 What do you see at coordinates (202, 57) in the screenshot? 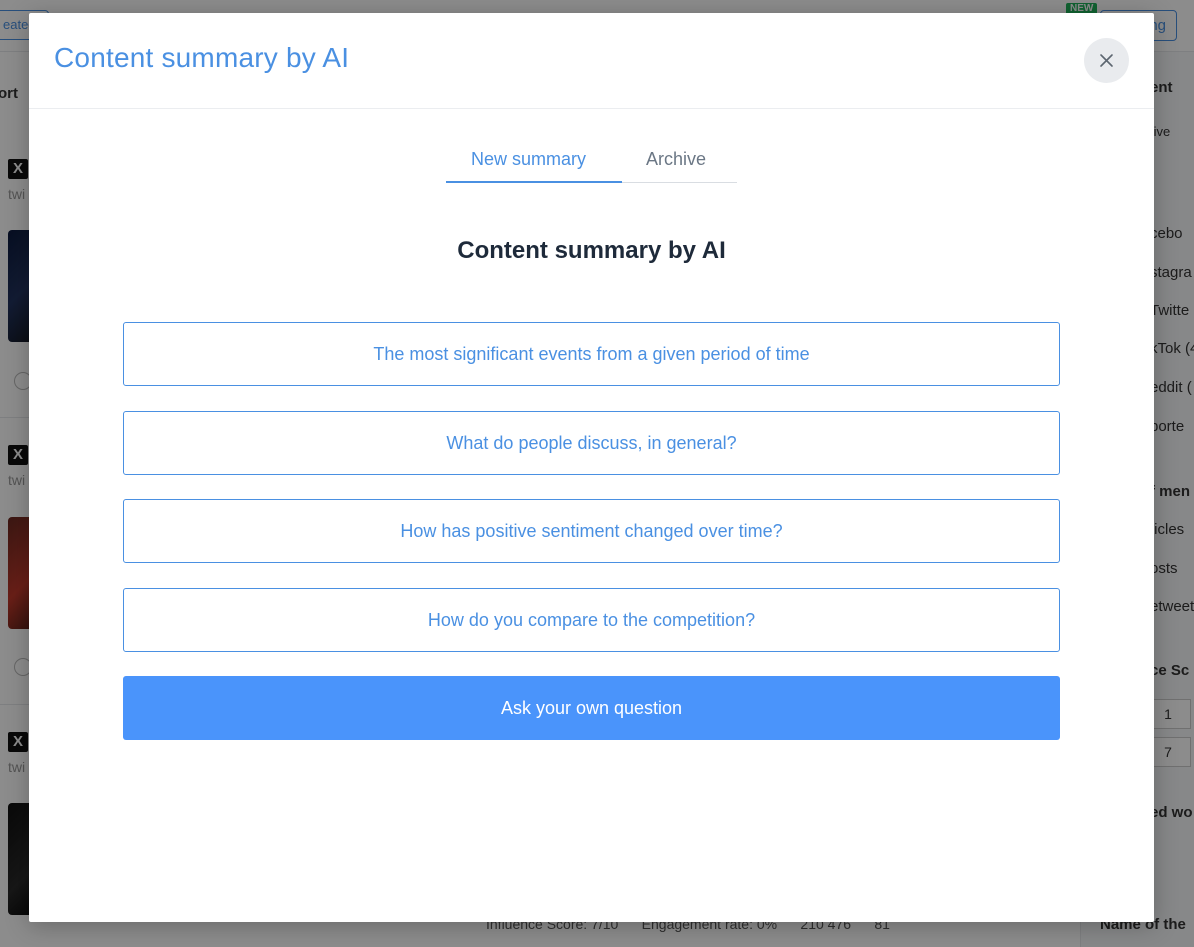
I see `modal-title: Content summary by AI` at bounding box center [202, 57].